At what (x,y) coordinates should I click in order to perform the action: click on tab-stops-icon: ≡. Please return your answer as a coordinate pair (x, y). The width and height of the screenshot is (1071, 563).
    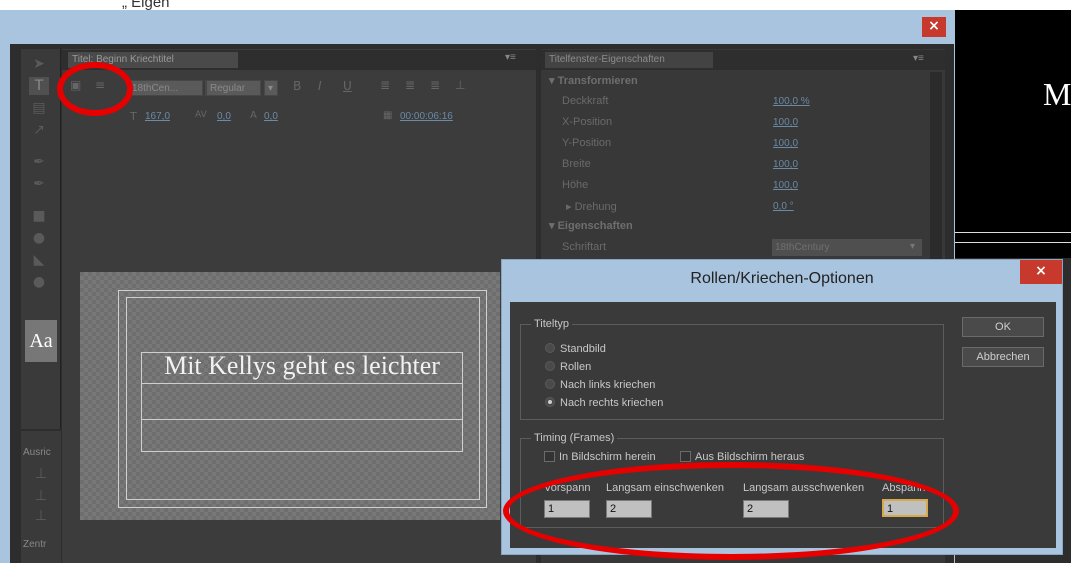
    Looking at the image, I should click on (100, 85).